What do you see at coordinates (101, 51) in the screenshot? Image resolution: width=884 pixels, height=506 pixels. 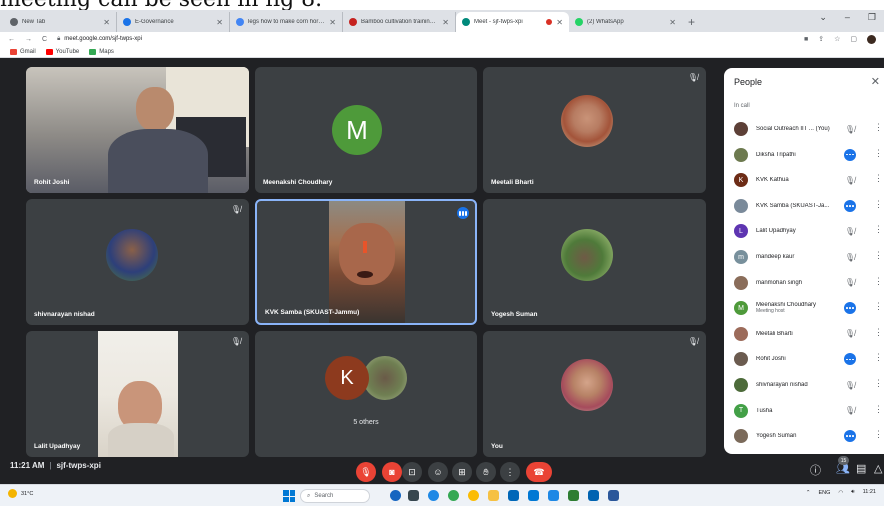 I see `bookmark-maps: Maps` at bounding box center [101, 51].